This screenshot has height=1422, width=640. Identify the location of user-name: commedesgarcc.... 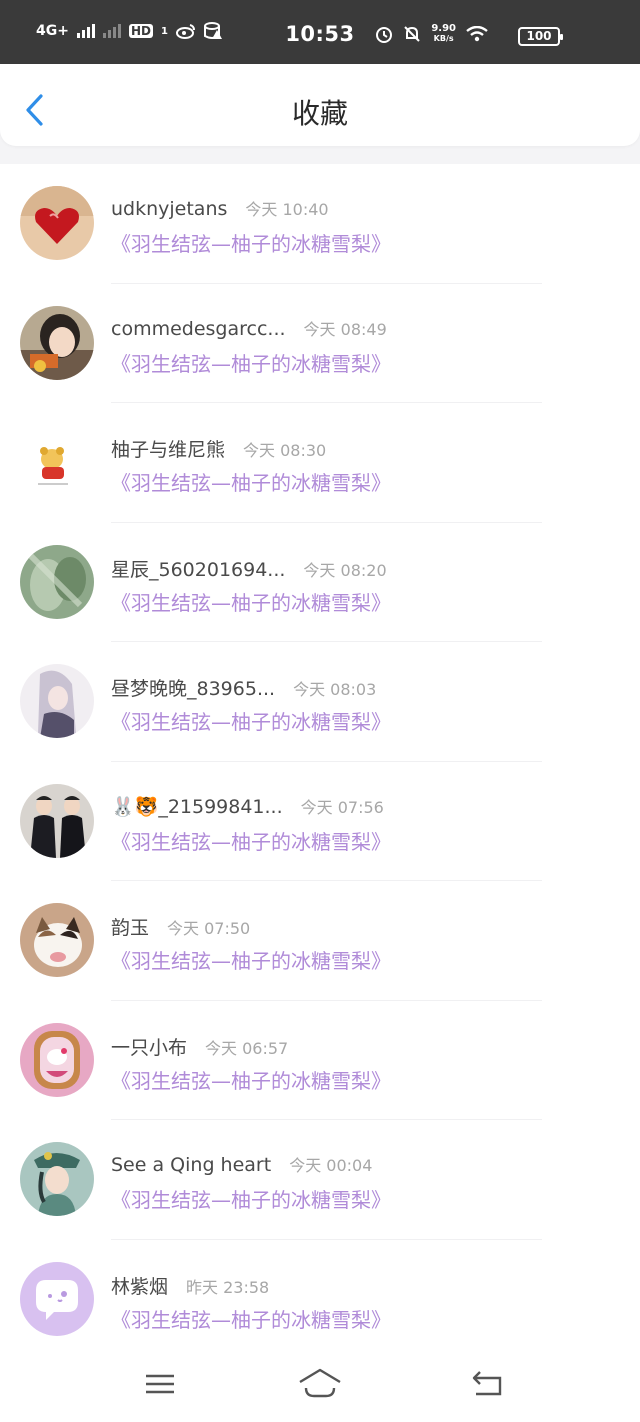
(198, 329).